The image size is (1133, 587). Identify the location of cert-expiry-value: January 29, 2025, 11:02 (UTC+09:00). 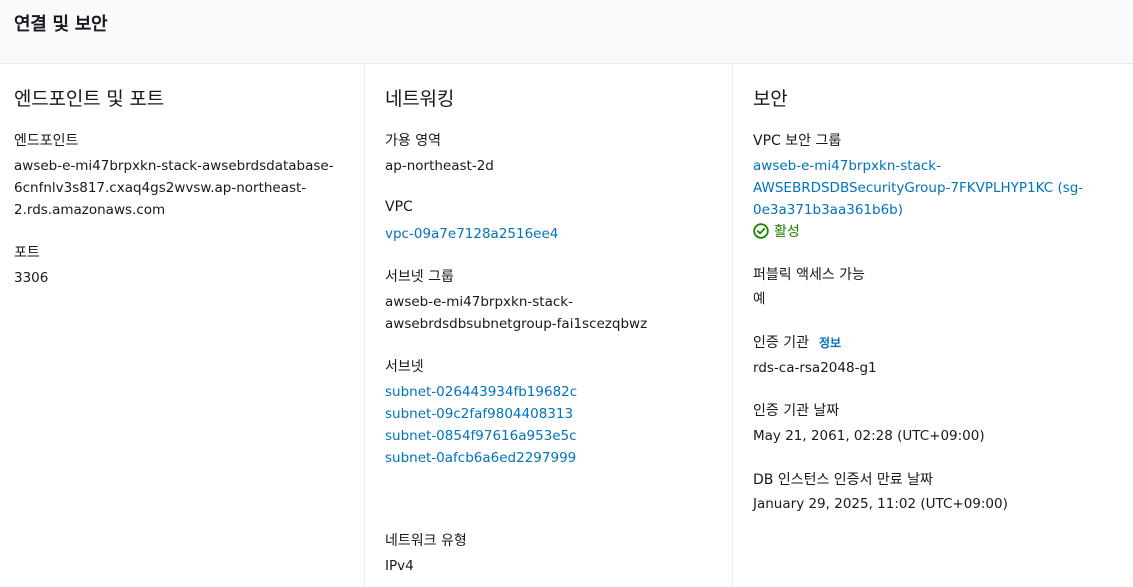
(880, 504).